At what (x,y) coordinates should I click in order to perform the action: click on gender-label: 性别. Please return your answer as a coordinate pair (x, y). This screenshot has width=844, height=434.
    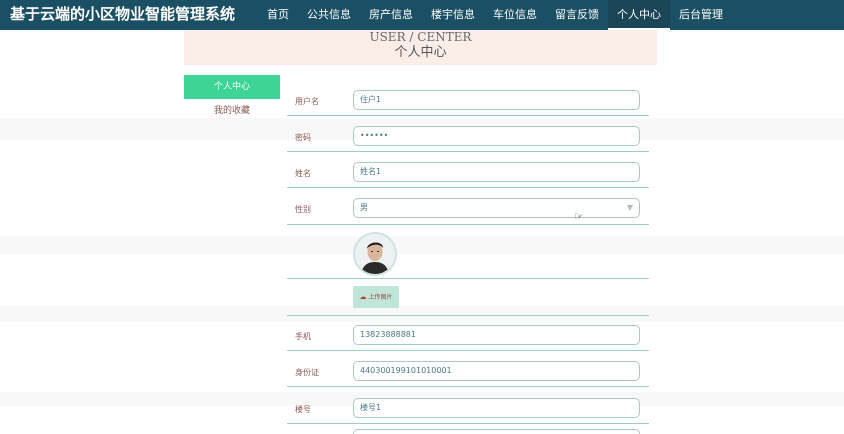
    Looking at the image, I should click on (303, 209).